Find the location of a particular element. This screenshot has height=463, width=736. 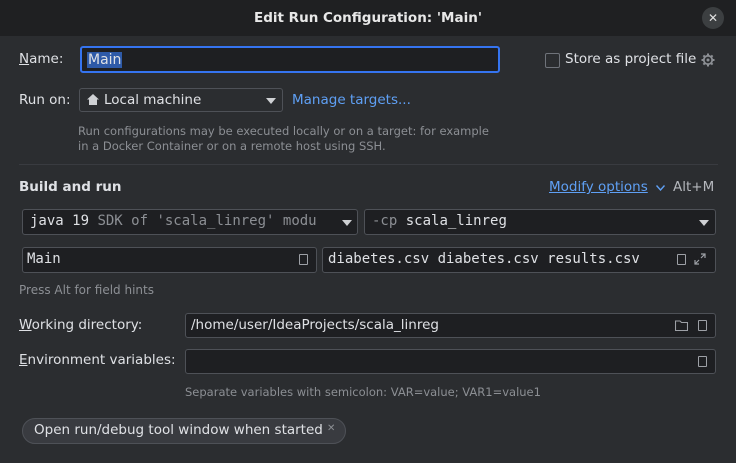

jdk-dropdown: java 19 SDK of 'scala_linreg' modu is located at coordinates (190, 222).